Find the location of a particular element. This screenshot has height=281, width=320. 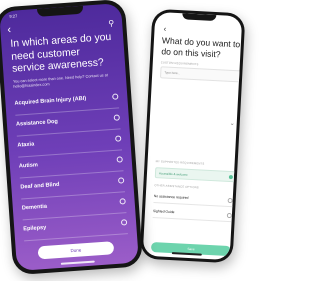

supported-requirement-chip: Accessible & welcome is located at coordinates (196, 175).